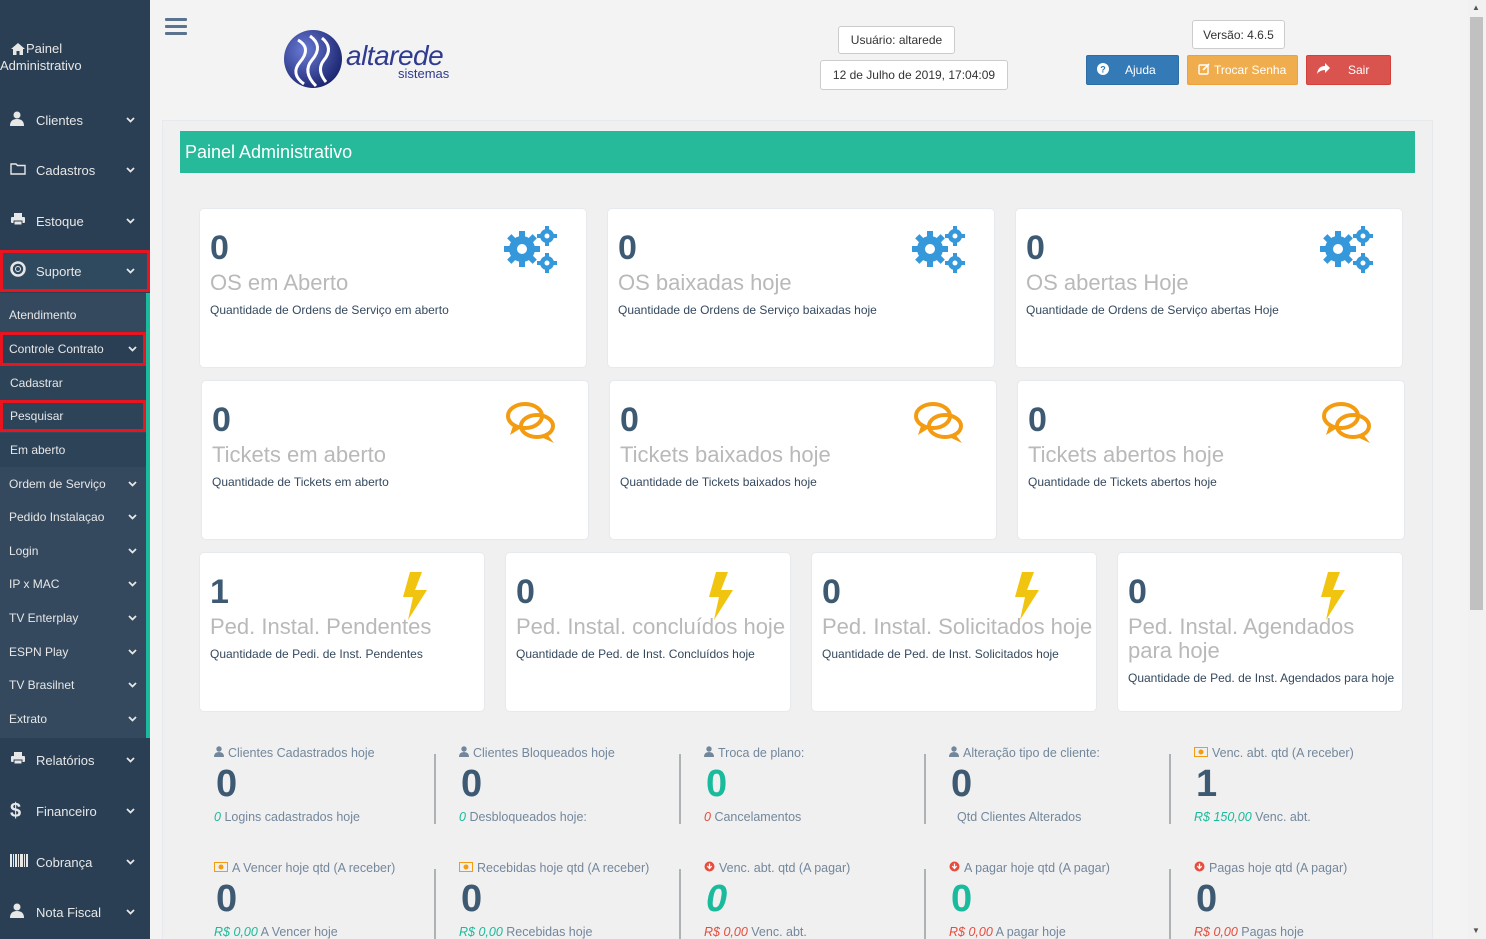 The image size is (1486, 939). Describe the element at coordinates (75, 271) in the screenshot. I see `sidebar-item-suporte: Suporte` at that location.